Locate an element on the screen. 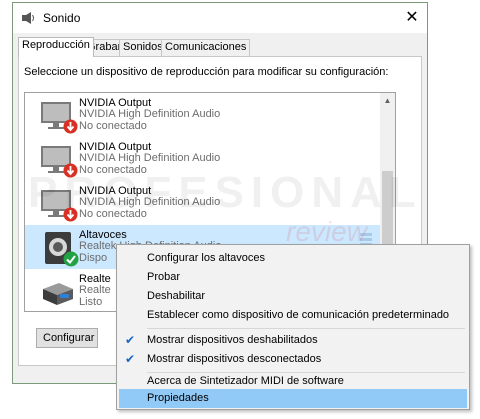 This screenshot has width=480, height=419. menu-item-label: Deshabilitar is located at coordinates (176, 296).